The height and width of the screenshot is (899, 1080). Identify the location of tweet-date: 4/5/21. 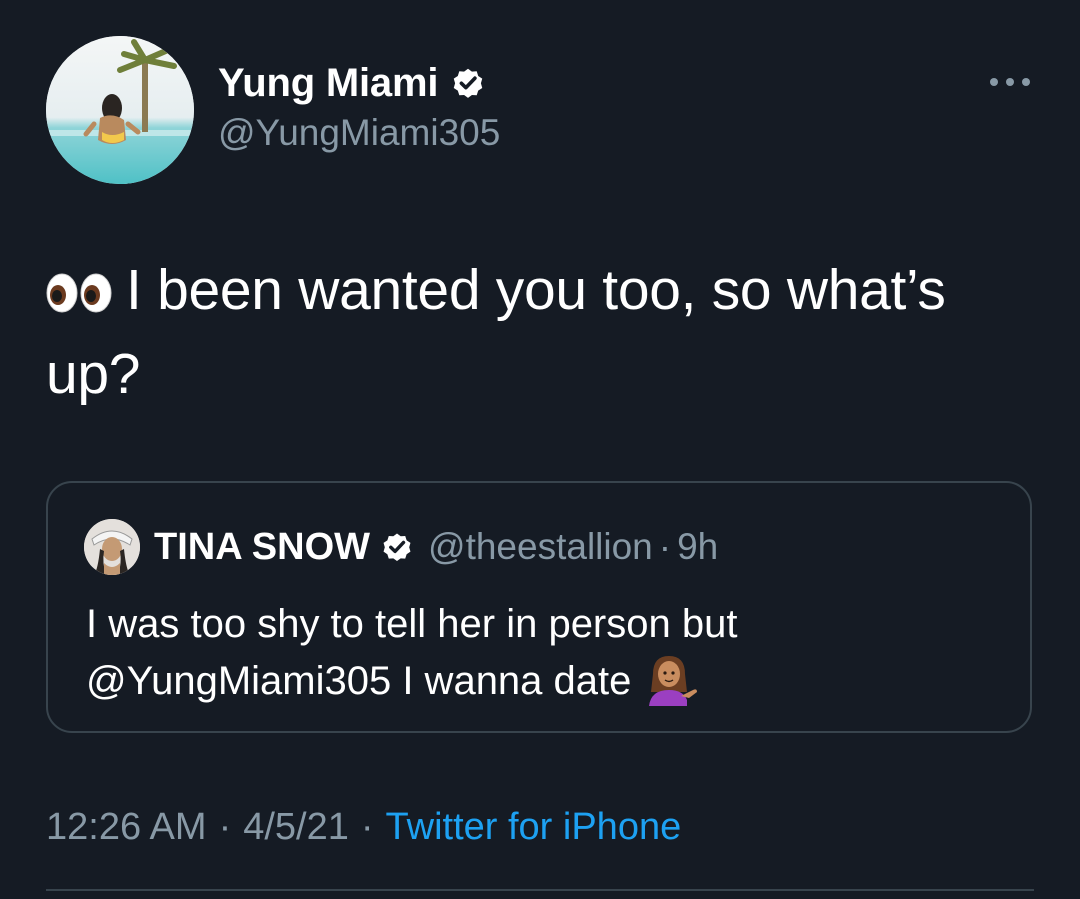
(296, 827).